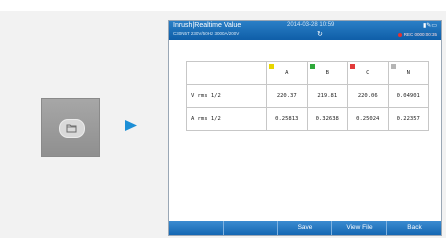  Describe the element at coordinates (226, 119) in the screenshot. I see `row-label: A rms 1/2` at that location.